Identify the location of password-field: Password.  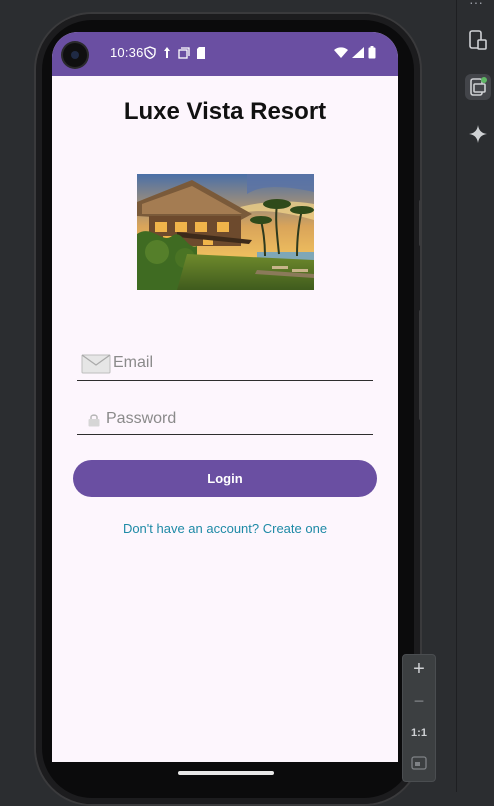
(225, 419).